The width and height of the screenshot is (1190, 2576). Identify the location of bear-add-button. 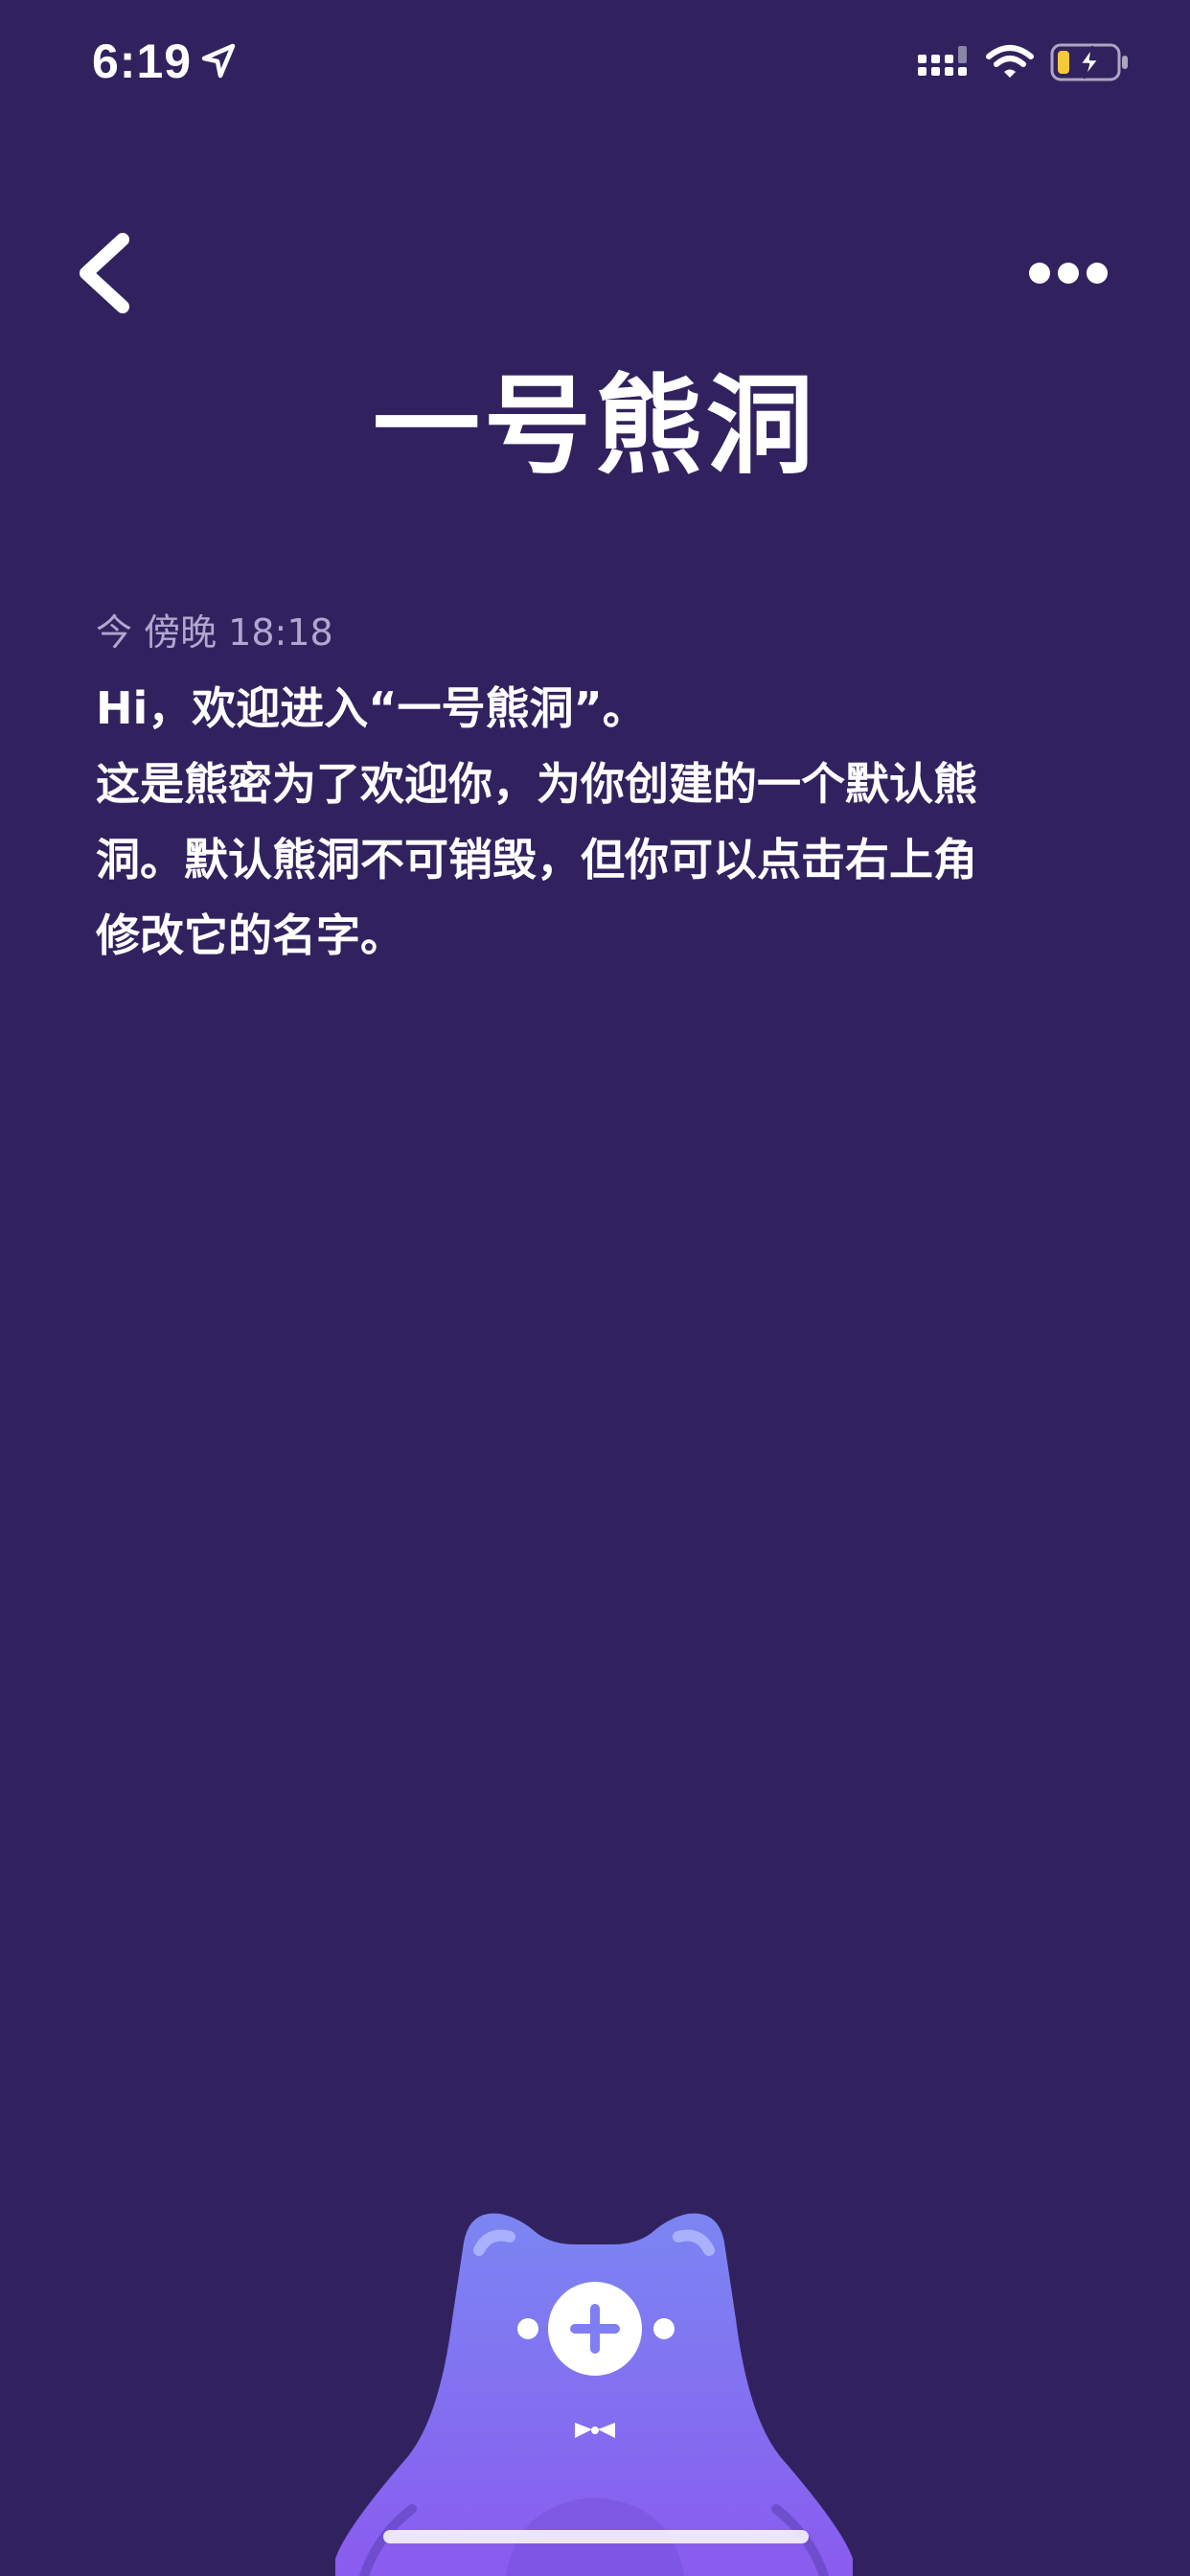
(594, 2390).